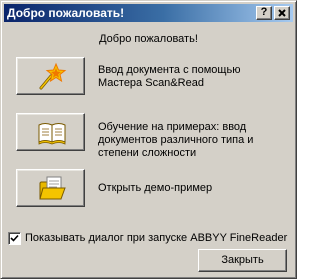 This screenshot has width=320, height=279. I want to click on description-line: Обучение на примерах: ввод, so click(172, 127).